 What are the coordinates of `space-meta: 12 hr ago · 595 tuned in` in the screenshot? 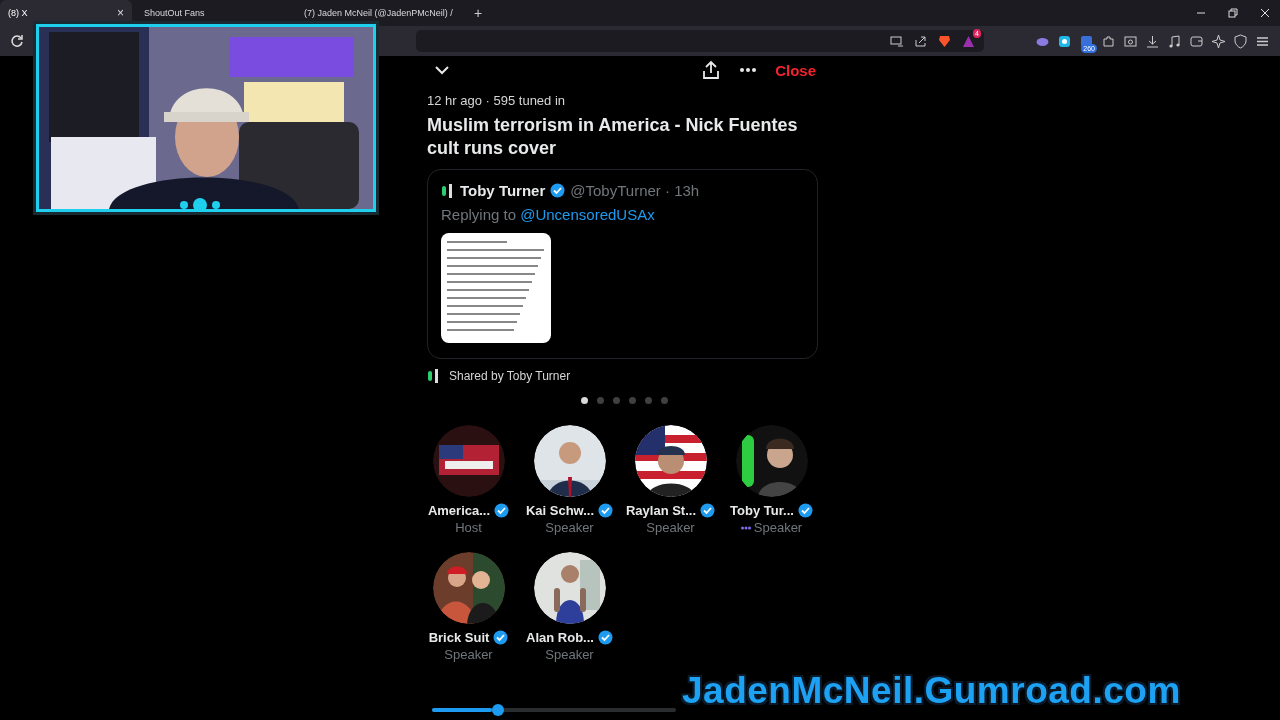 It's located at (497, 100).